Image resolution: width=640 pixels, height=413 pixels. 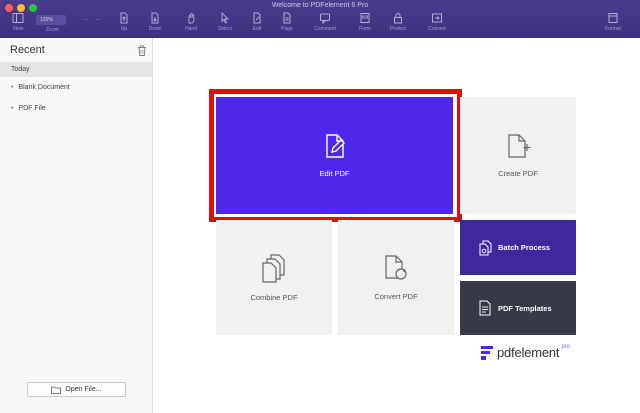 I want to click on lock-icon, so click(x=398, y=18).